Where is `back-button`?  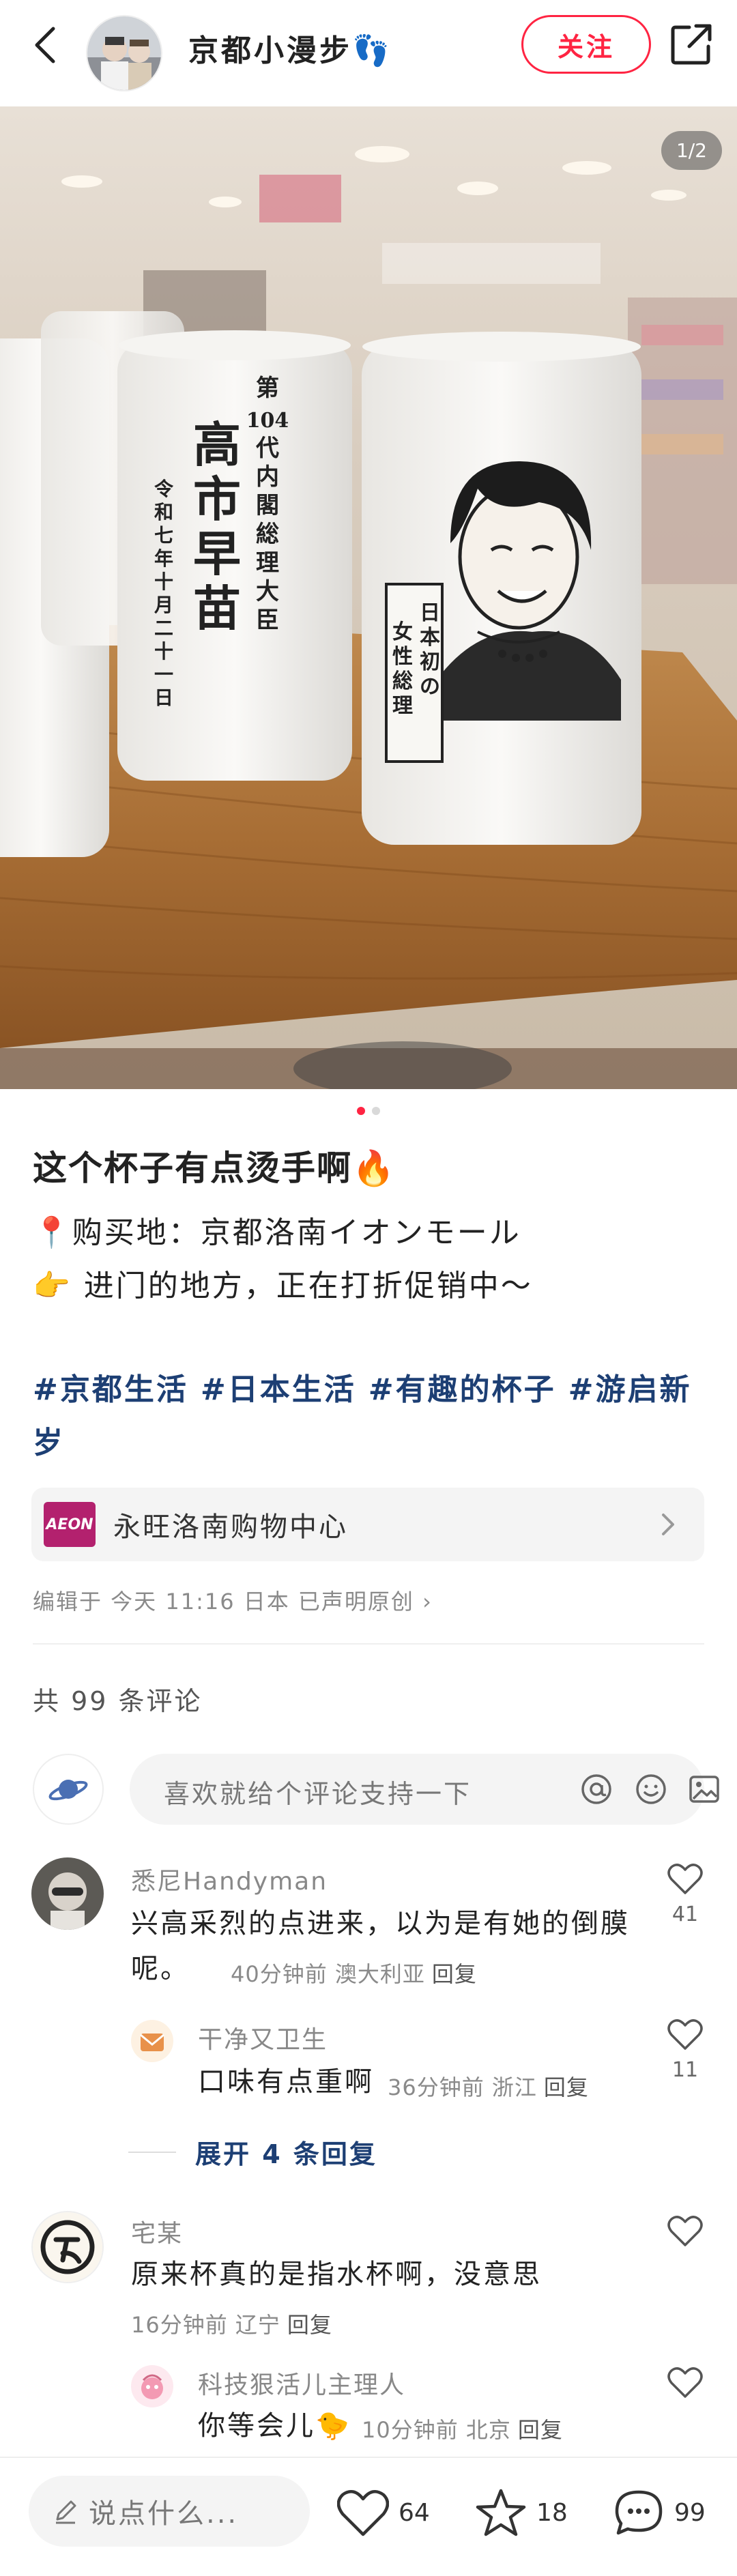
back-button is located at coordinates (45, 45).